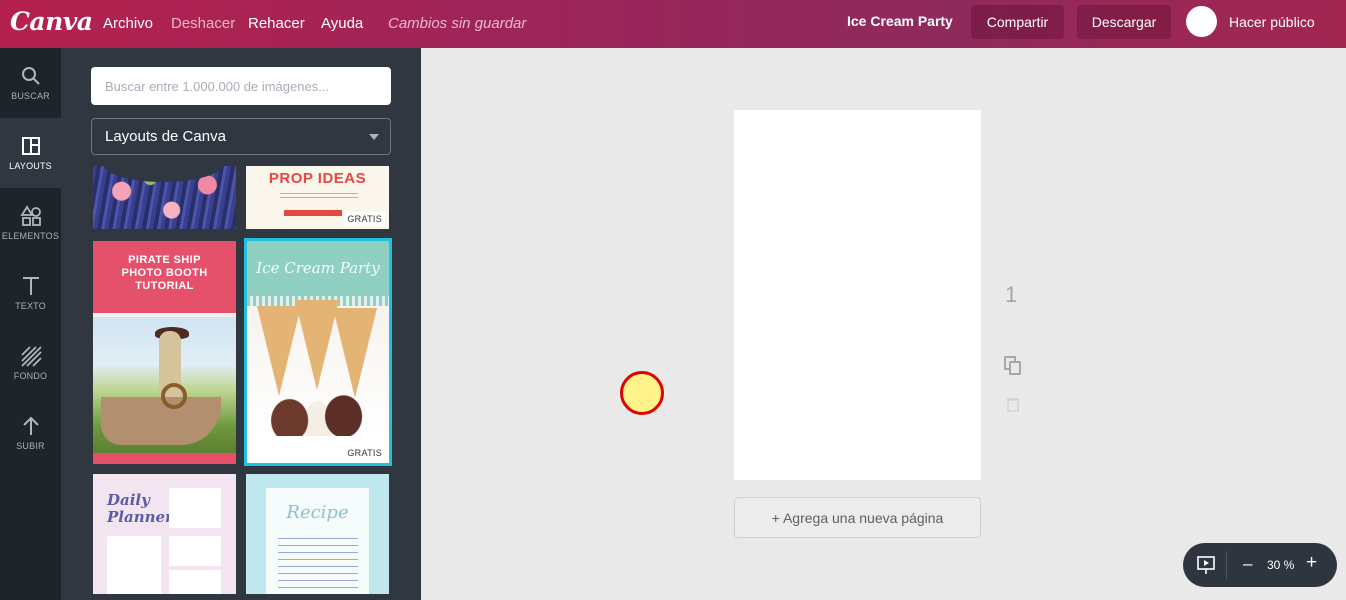 The image size is (1346, 600). What do you see at coordinates (1124, 22) in the screenshot?
I see `download-button: Descargar` at bounding box center [1124, 22].